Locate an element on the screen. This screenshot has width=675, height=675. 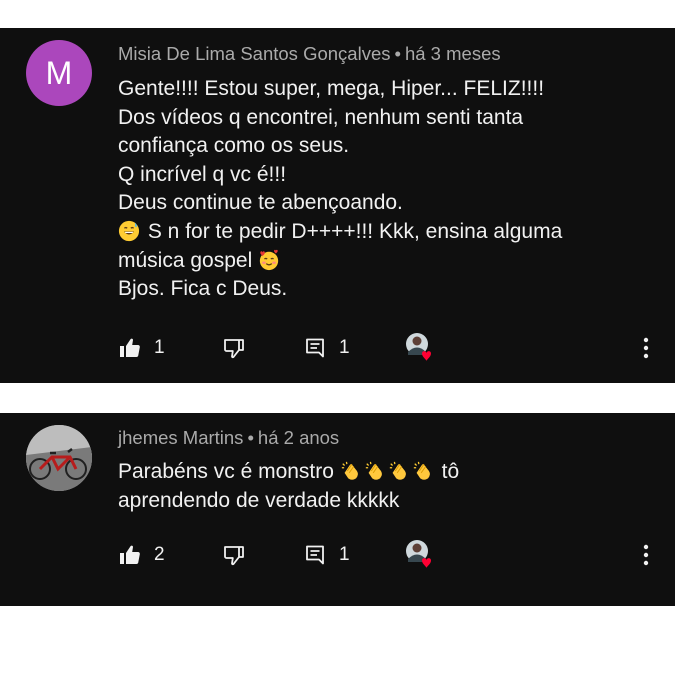
avatar: M is located at coordinates (59, 73).